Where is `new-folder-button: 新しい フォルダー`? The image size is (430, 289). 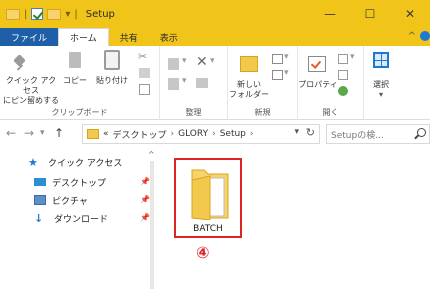 new-folder-button: 新しい フォルダー is located at coordinates (249, 78).